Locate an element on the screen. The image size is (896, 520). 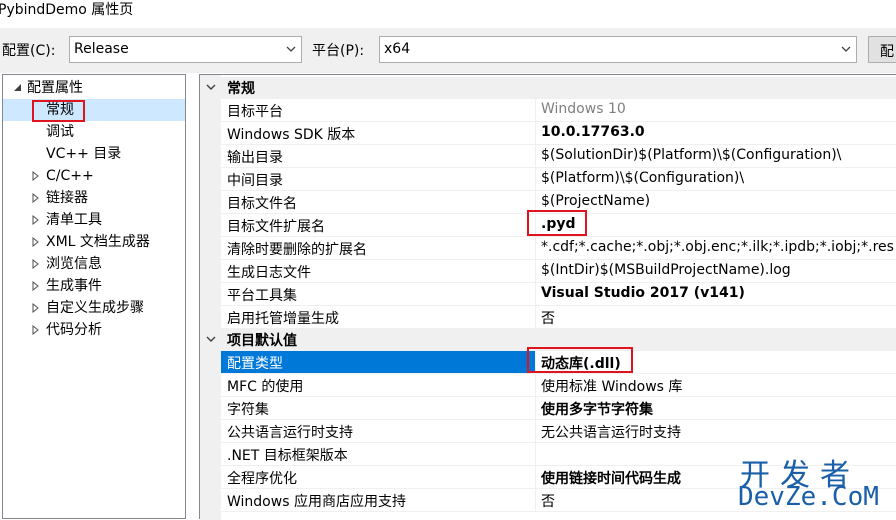
tree-item: 生成事件 is located at coordinates (94, 286).